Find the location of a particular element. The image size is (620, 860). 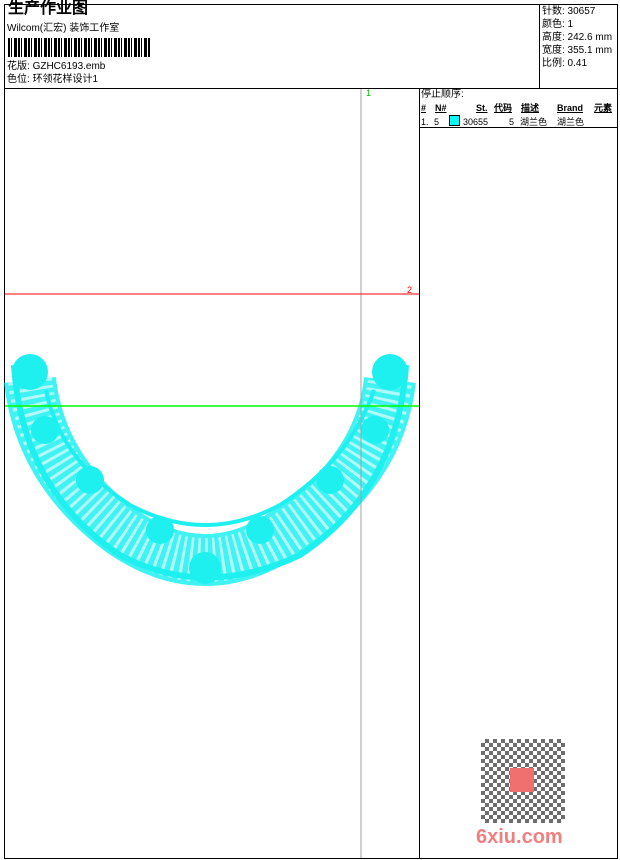

watermark-text: 6xiu.com is located at coordinates (519, 837).